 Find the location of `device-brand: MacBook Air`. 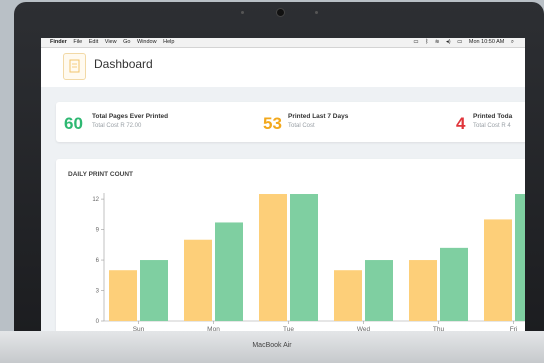

device-brand: MacBook Air is located at coordinates (272, 345).